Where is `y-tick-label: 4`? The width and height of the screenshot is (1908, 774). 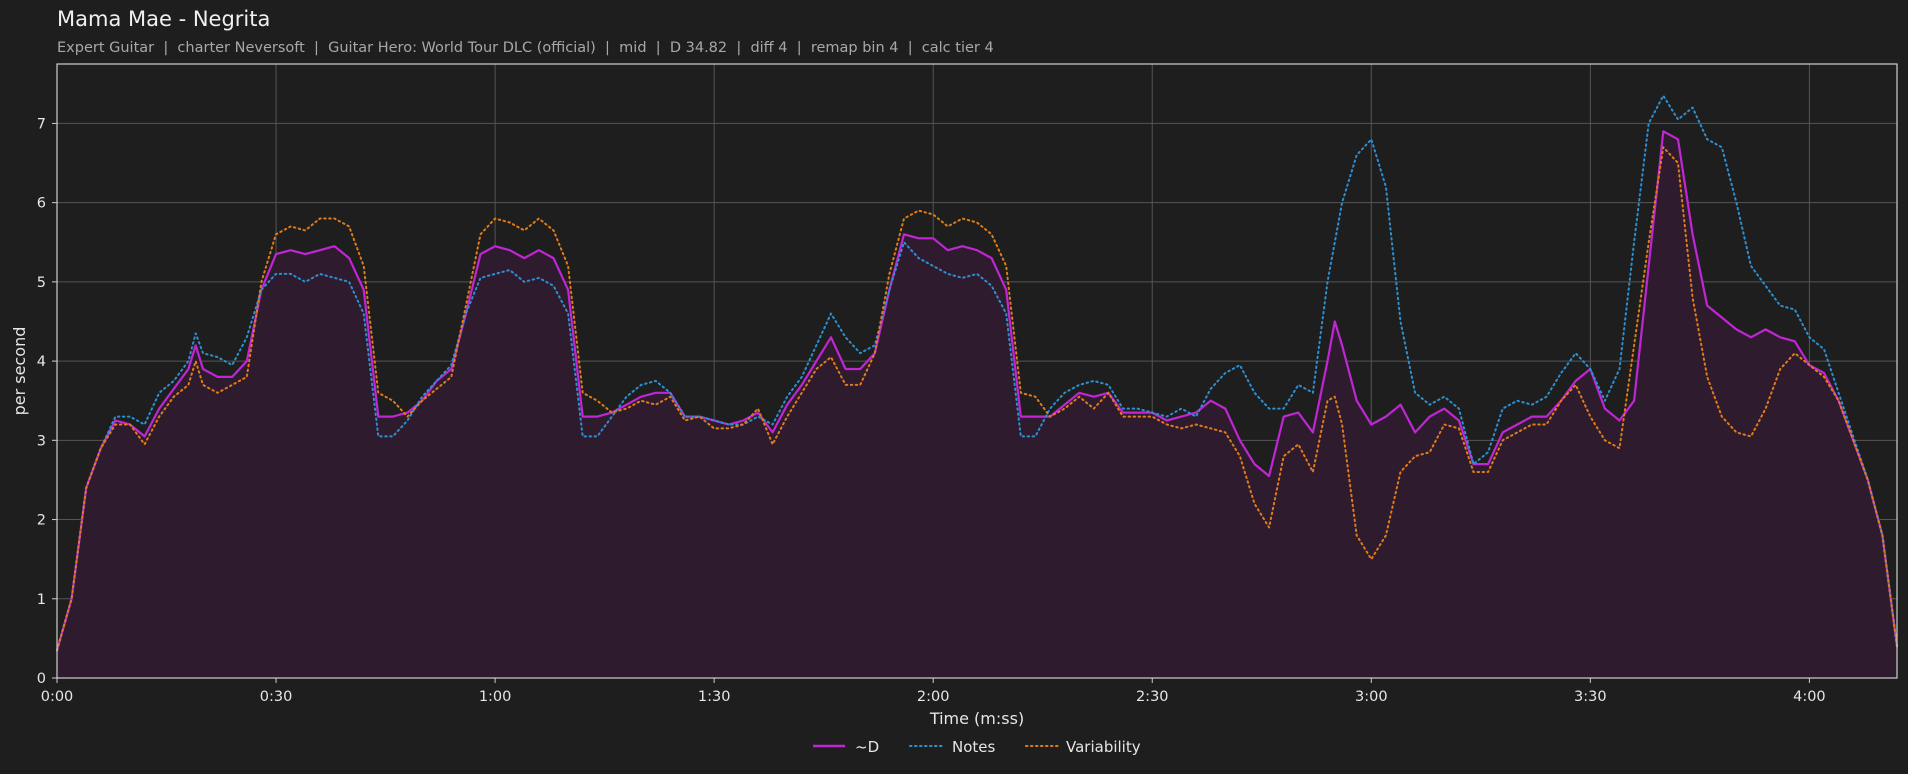
y-tick-label: 4 is located at coordinates (41, 362).